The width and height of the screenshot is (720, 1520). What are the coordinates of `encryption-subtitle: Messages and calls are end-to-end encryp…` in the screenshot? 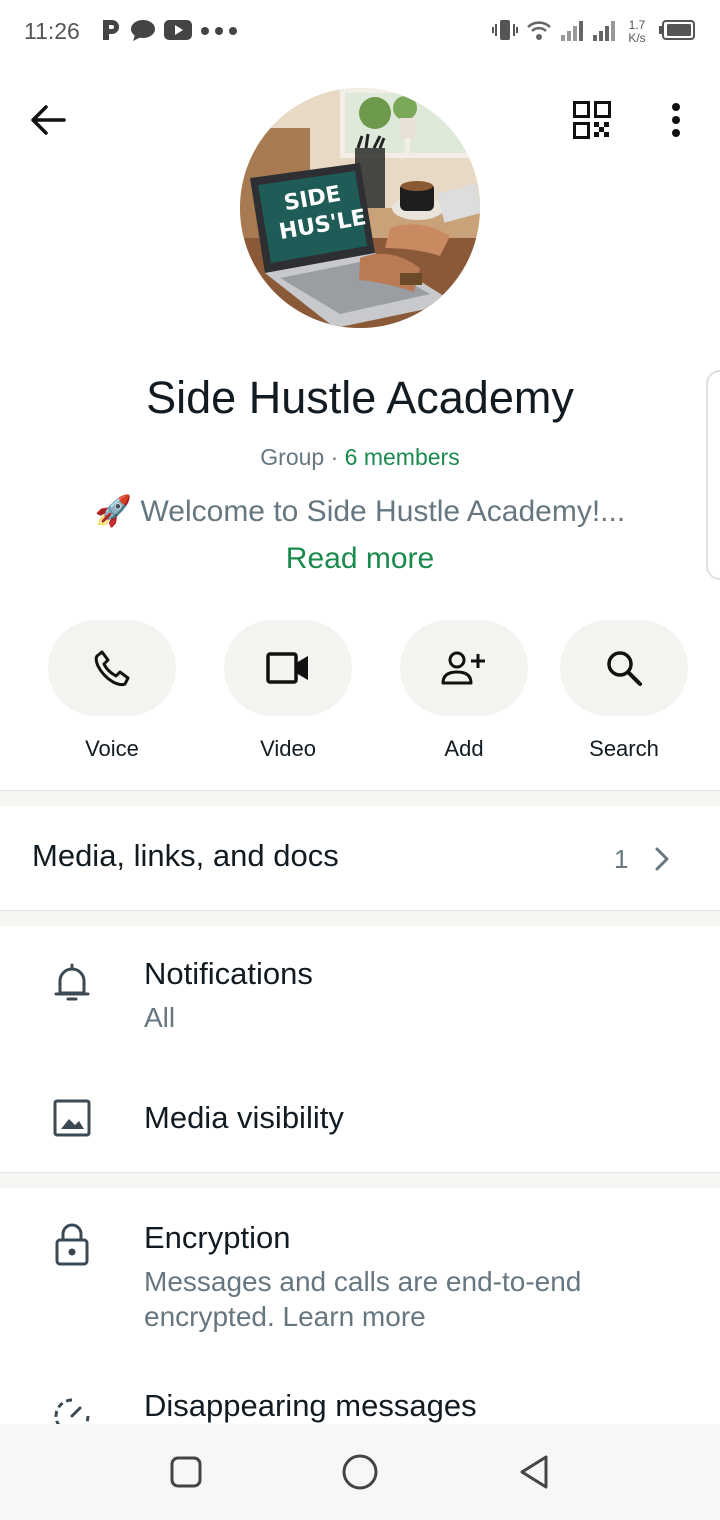 It's located at (363, 1299).